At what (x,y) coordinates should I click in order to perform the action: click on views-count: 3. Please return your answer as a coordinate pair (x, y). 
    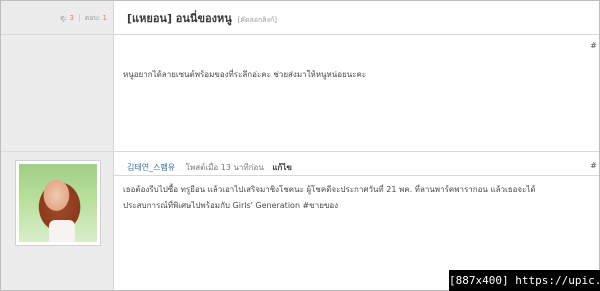
    Looking at the image, I should click on (71, 18).